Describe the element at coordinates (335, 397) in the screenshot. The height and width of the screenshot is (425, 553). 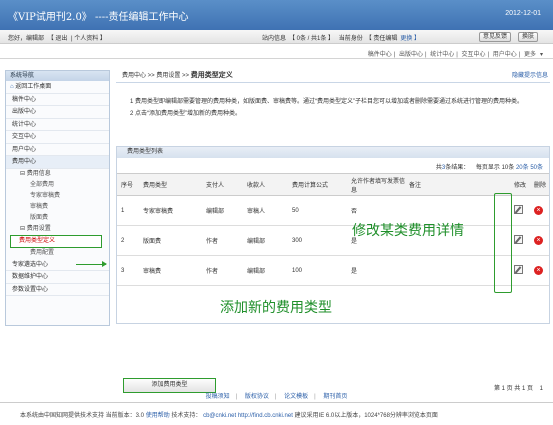
I see `footer-link-home: 期刊首页` at that location.